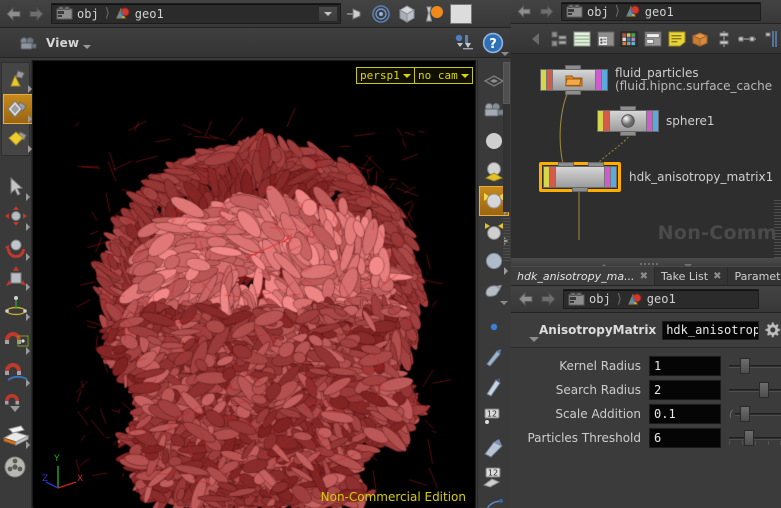  Describe the element at coordinates (461, 14) in the screenshot. I see `background-color-icon` at that location.